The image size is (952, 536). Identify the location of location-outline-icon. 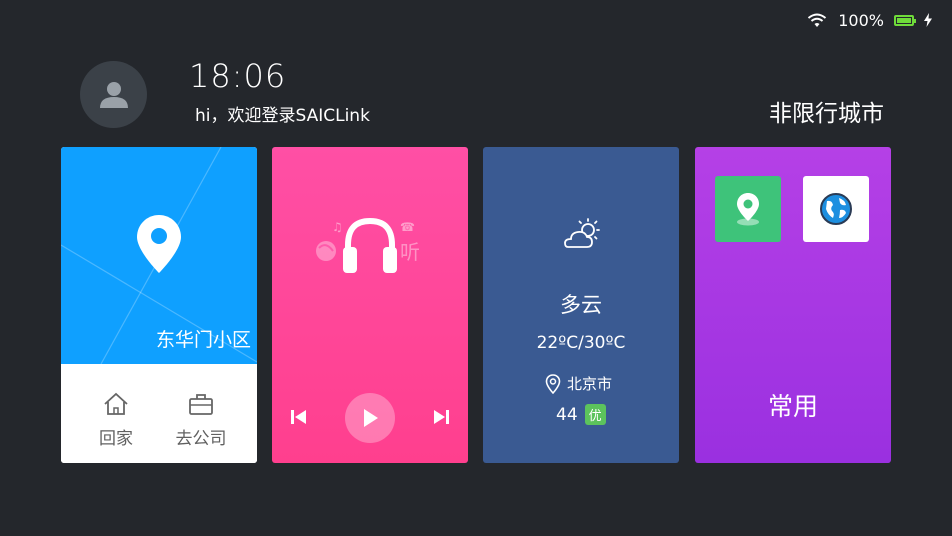
(553, 383).